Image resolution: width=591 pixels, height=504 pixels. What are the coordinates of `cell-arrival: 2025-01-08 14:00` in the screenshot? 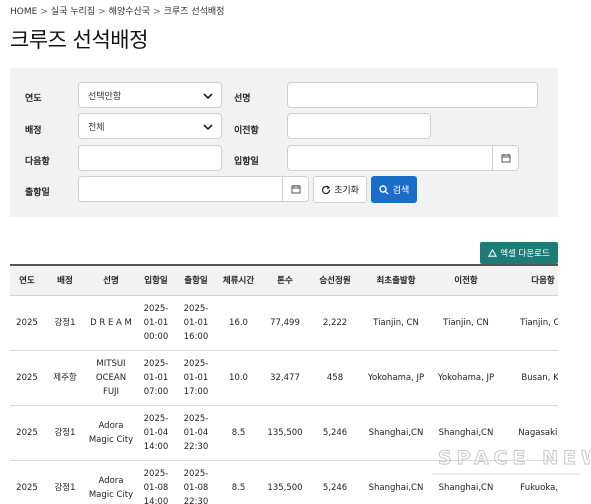 It's located at (156, 482).